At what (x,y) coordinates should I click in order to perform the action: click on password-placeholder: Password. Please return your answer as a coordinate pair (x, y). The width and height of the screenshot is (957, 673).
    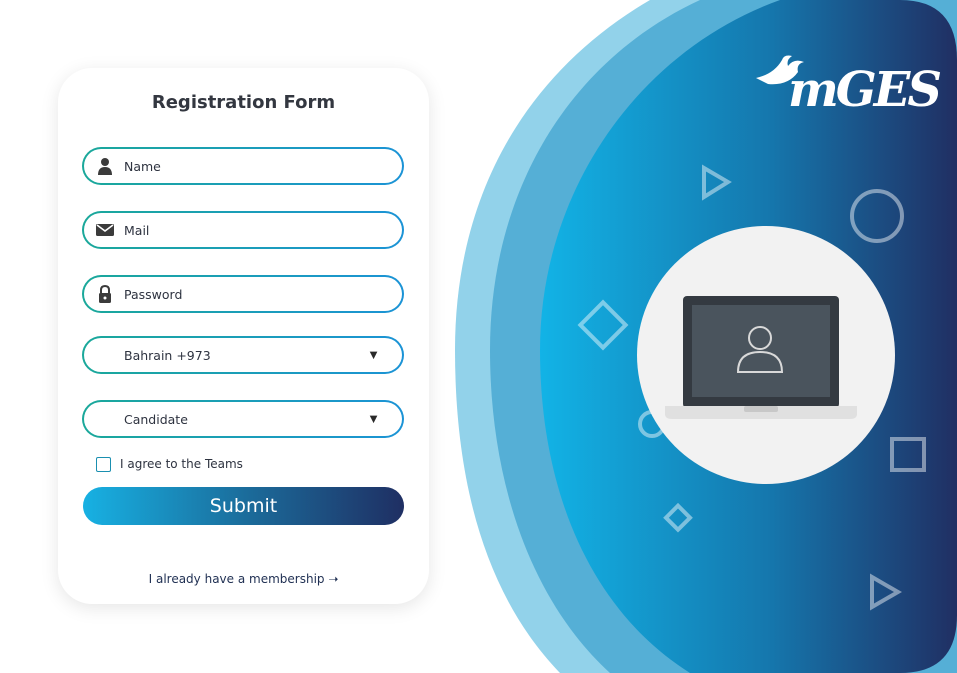
    Looking at the image, I should click on (153, 294).